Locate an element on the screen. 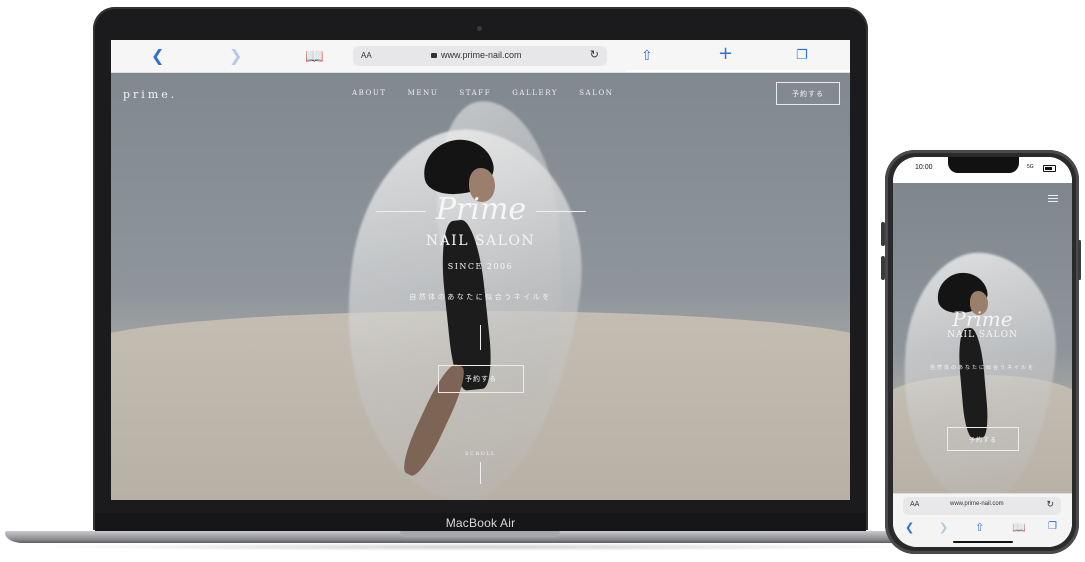 The width and height of the screenshot is (1085, 562). address-bar: AA www.prime-nail.com ↻ is located at coordinates (480, 56).